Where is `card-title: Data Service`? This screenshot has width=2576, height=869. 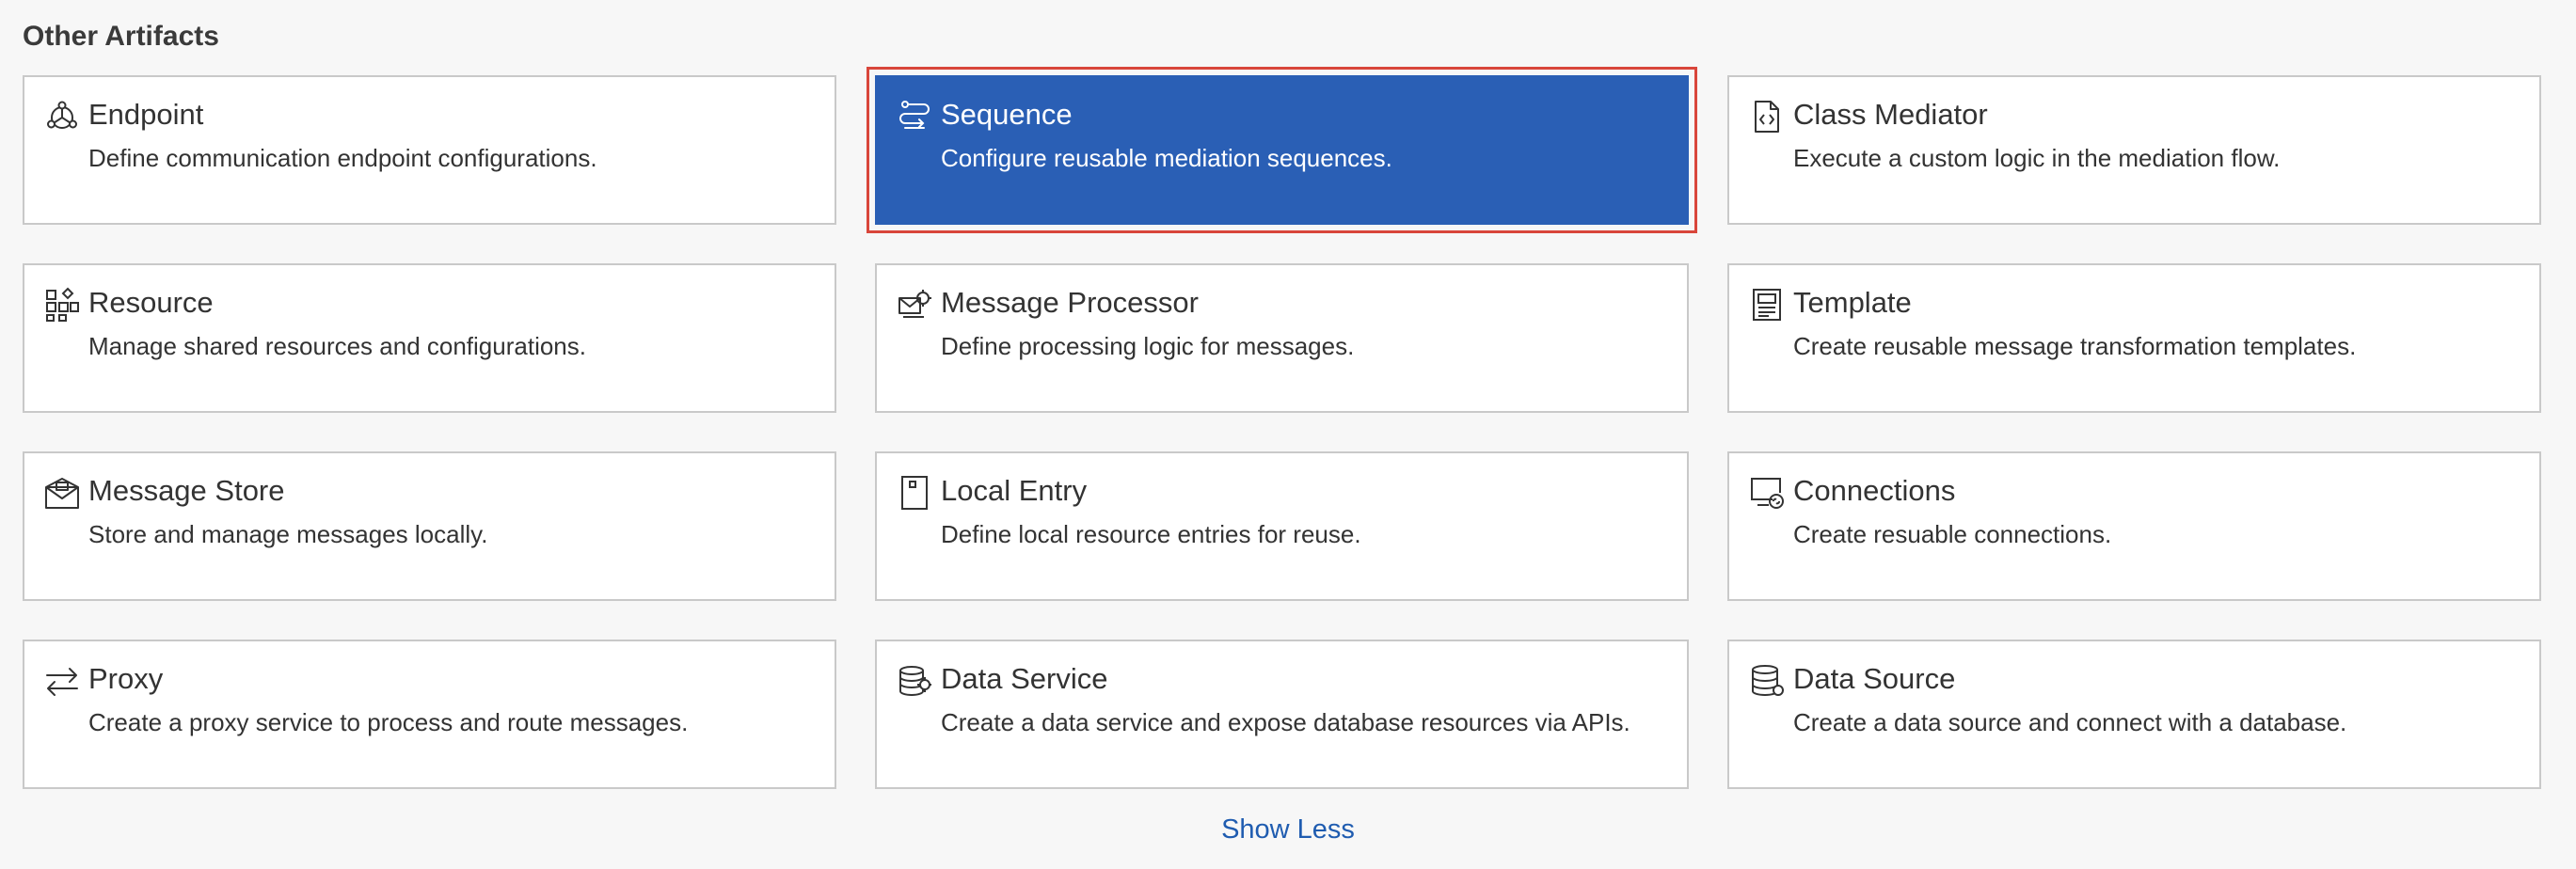 card-title: Data Service is located at coordinates (1024, 678).